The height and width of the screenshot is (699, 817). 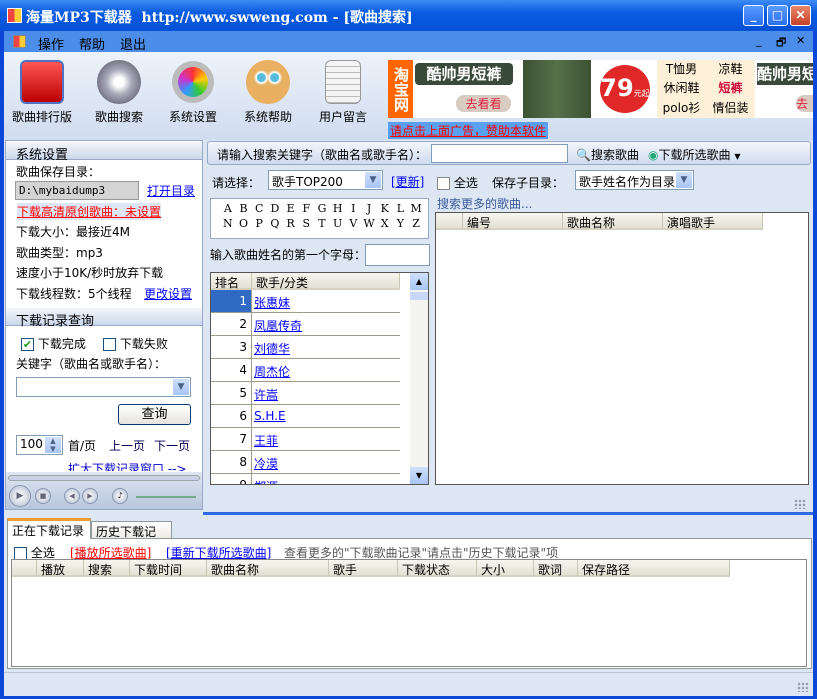 What do you see at coordinates (90, 496) in the screenshot?
I see `next-track-button: ▶` at bounding box center [90, 496].